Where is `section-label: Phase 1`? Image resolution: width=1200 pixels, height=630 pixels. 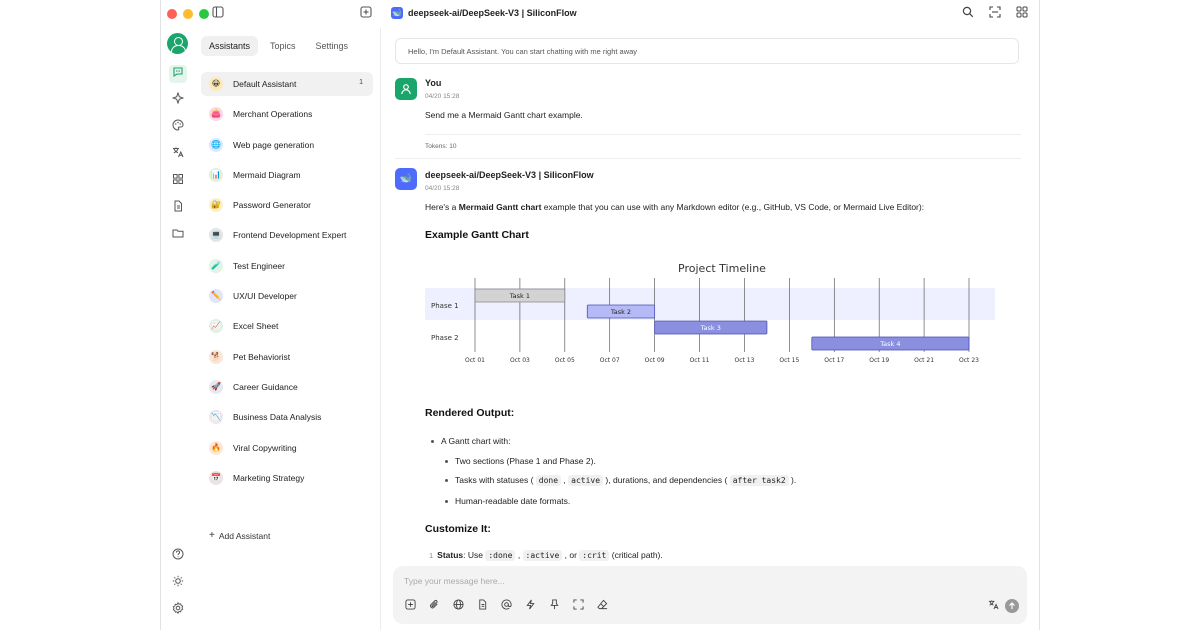
section-label: Phase 1 is located at coordinates (445, 306).